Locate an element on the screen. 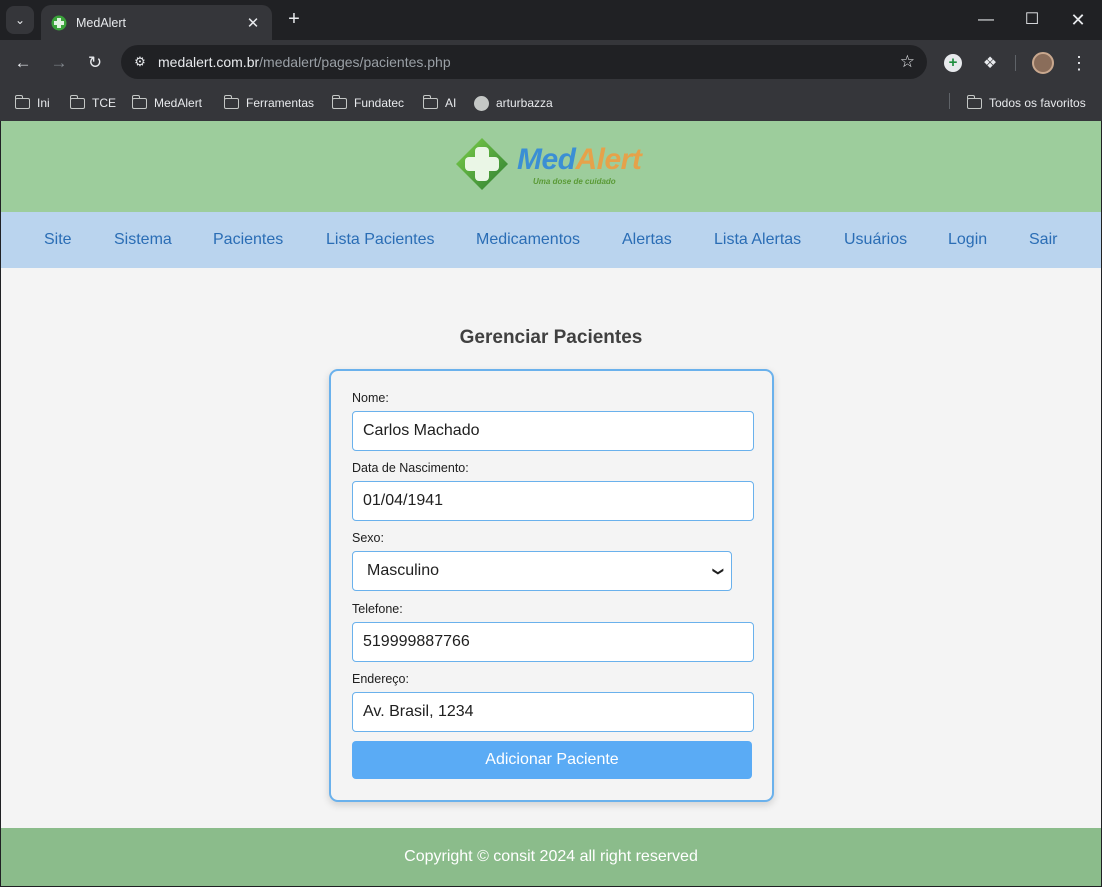  bookmark-tce: TCE is located at coordinates (92, 103).